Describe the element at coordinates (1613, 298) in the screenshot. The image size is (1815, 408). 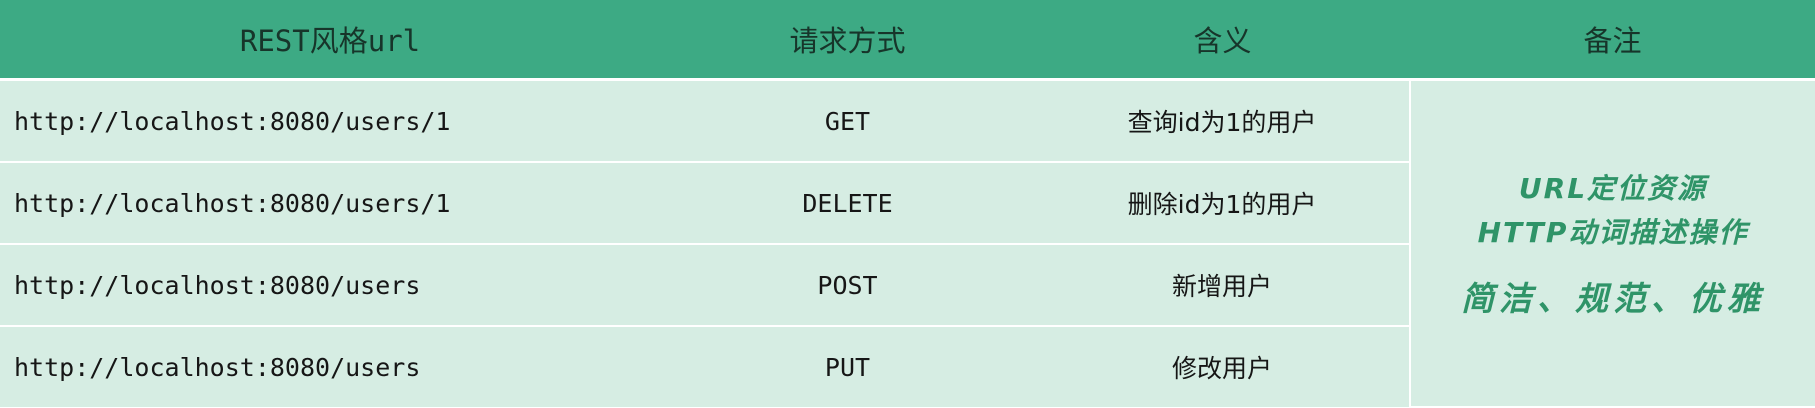
I see `note-line-concise-standard-elegant: 简洁、规范、优雅` at that location.